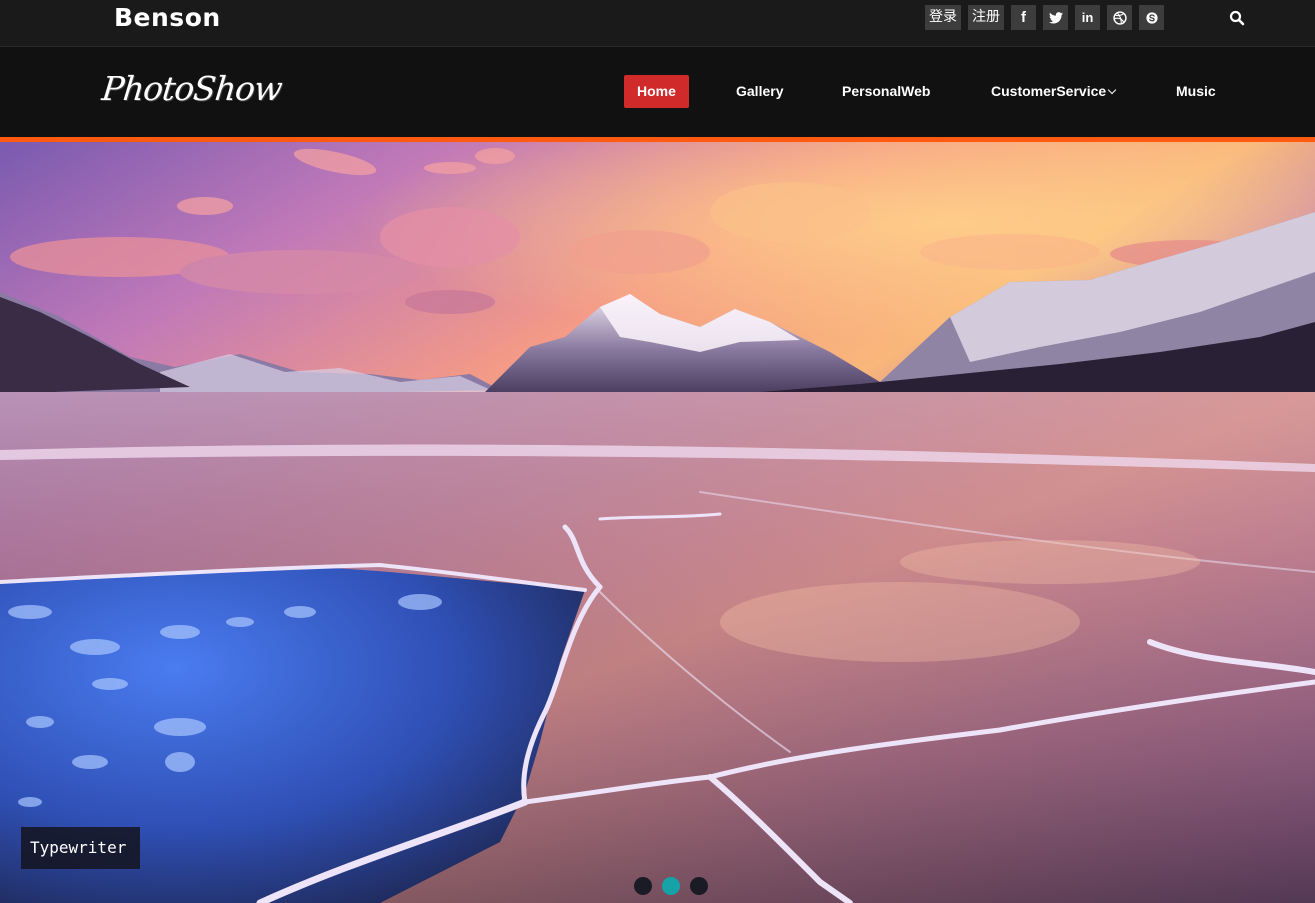 Image resolution: width=1315 pixels, height=903 pixels. I want to click on brand-name: Benson, so click(167, 18).